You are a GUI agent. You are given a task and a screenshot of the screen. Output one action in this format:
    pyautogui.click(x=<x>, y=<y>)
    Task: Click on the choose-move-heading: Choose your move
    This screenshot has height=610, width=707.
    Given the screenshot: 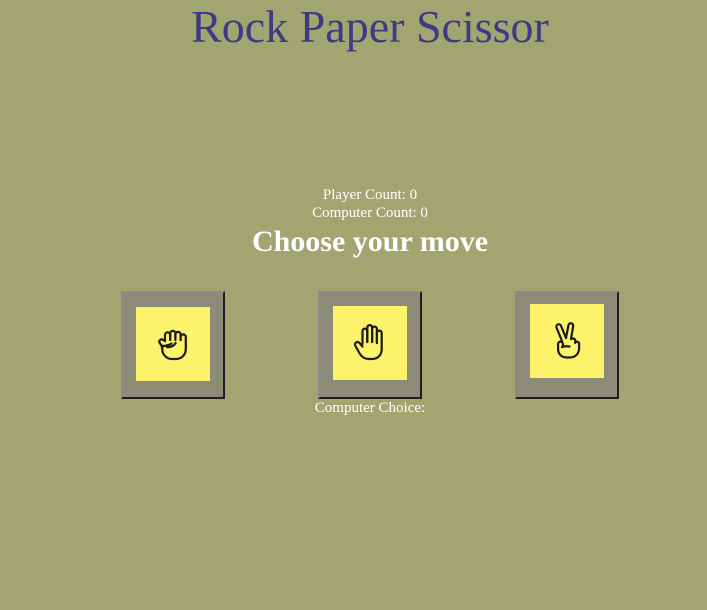 What is the action you would take?
    pyautogui.click(x=370, y=241)
    